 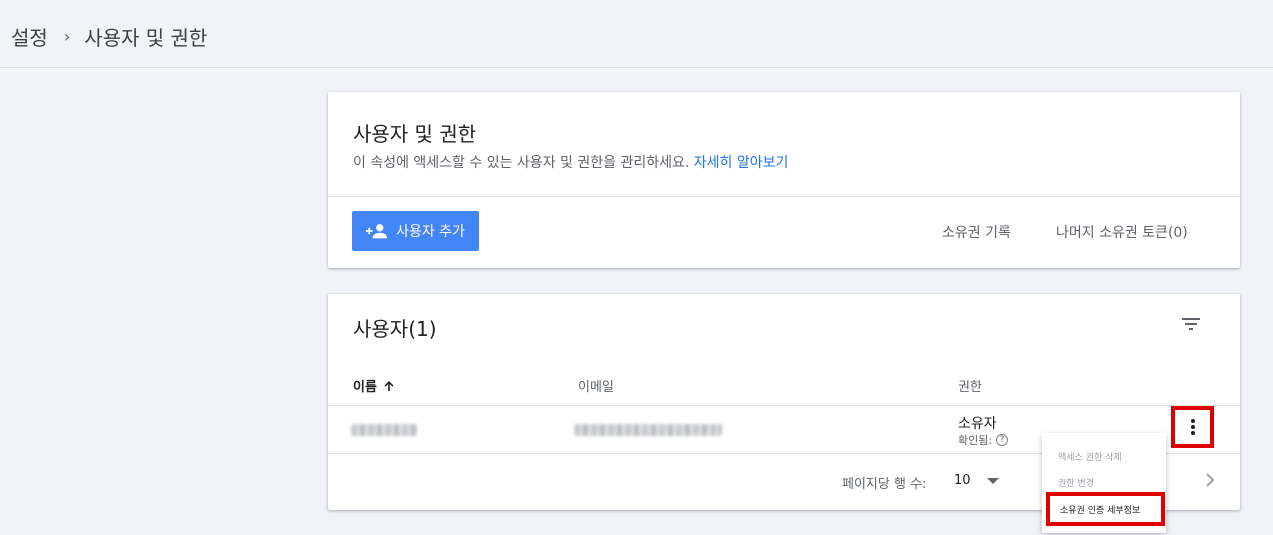 What do you see at coordinates (1090, 456) in the screenshot?
I see `menu-item-remove-access: 액세스 권한 삭제` at bounding box center [1090, 456].